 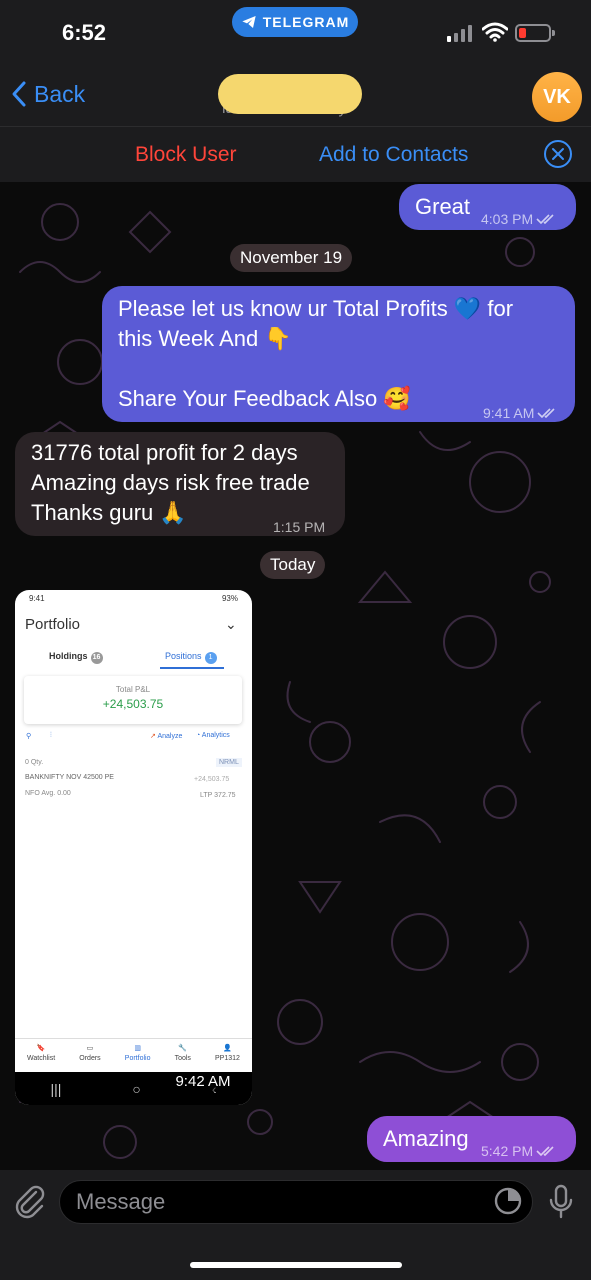 I want to click on filter-icon: ⫶, so click(x=51, y=735).